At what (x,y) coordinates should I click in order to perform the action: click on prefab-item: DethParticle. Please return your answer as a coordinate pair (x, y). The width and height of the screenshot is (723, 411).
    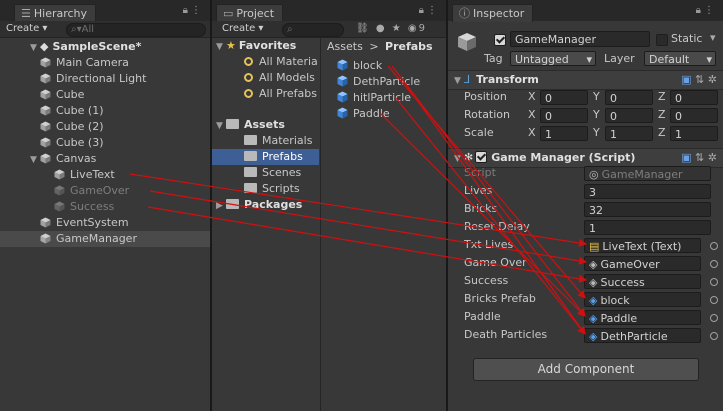
    Looking at the image, I should click on (378, 82).